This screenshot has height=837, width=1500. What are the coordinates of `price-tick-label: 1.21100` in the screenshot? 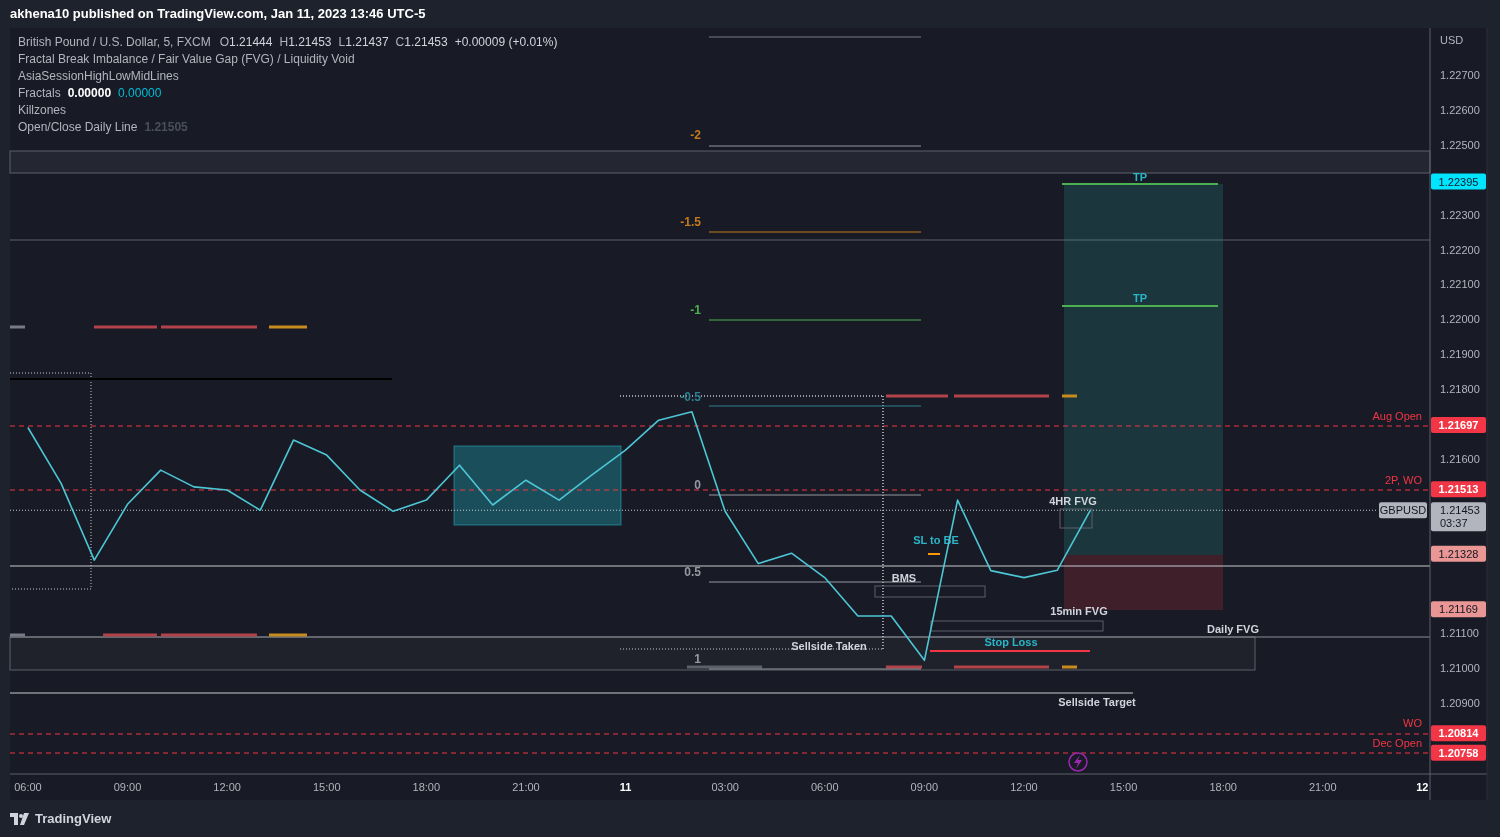 It's located at (1459, 633).